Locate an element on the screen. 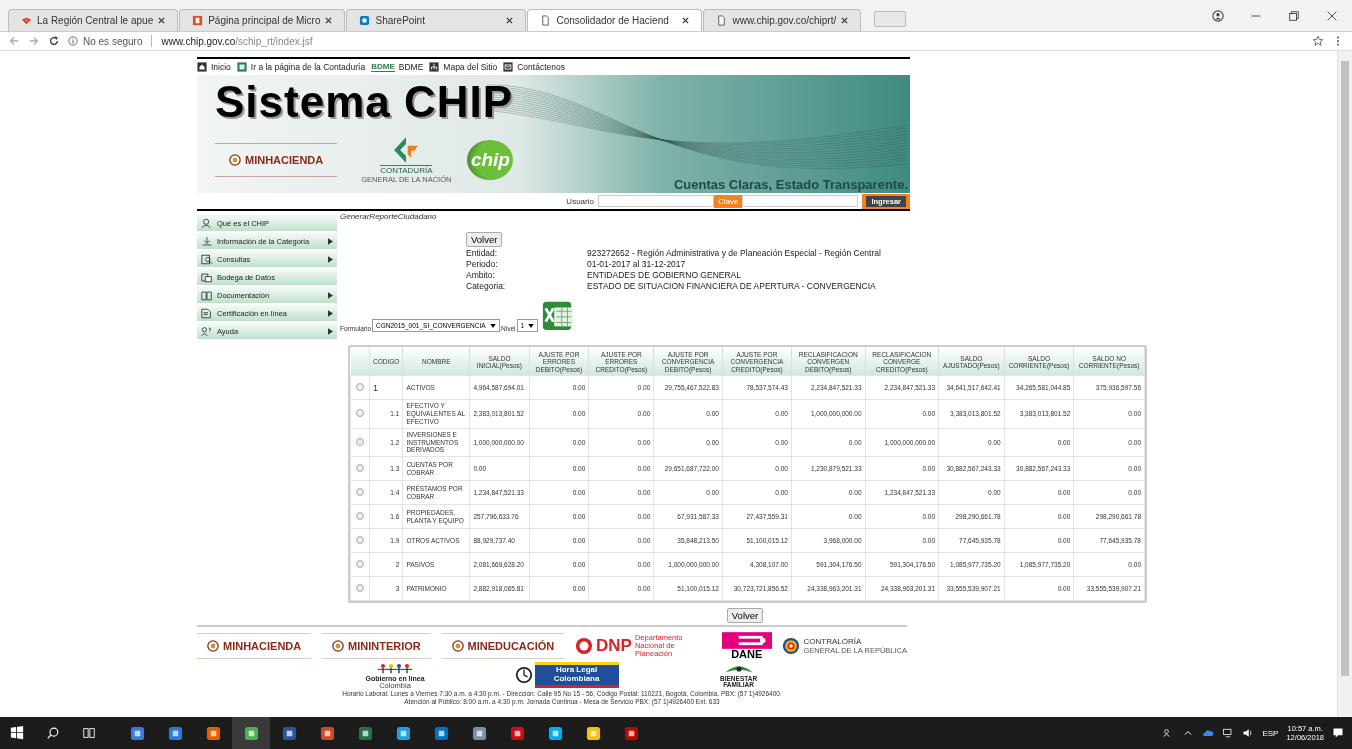  slogan: Cuentas Claras, Estado Transparente. is located at coordinates (790, 184).